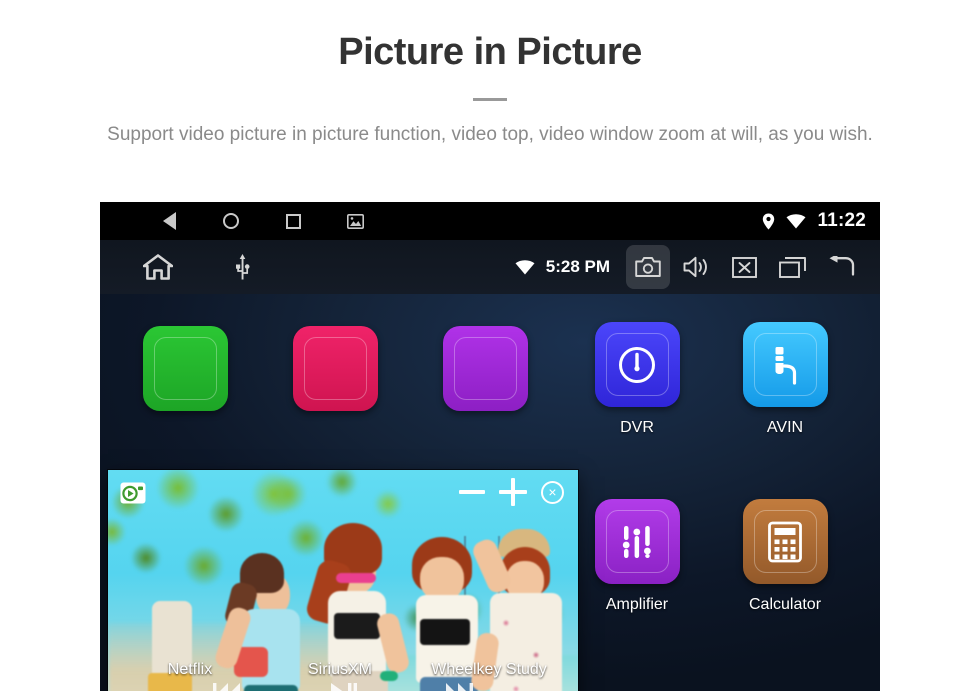  Describe the element at coordinates (785, 427) in the screenshot. I see `app-label-avin: AVIN` at that location.